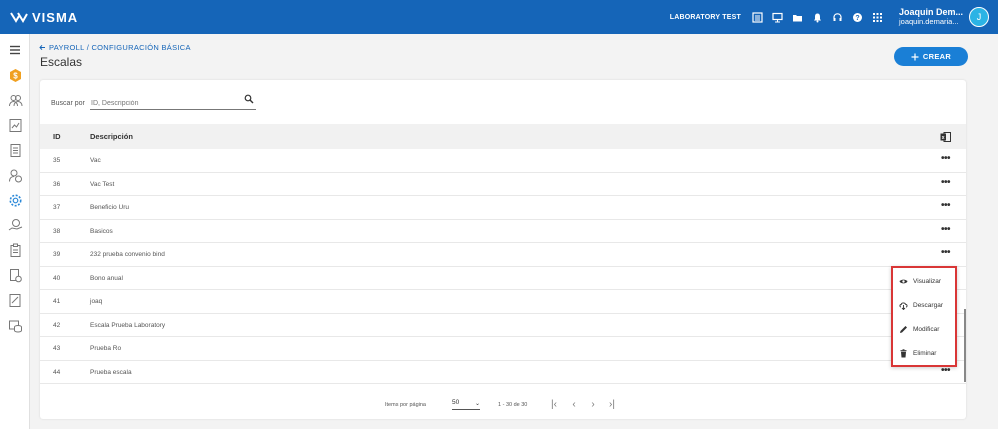 The width and height of the screenshot is (998, 429). I want to click on cell-id: 43, so click(57, 348).